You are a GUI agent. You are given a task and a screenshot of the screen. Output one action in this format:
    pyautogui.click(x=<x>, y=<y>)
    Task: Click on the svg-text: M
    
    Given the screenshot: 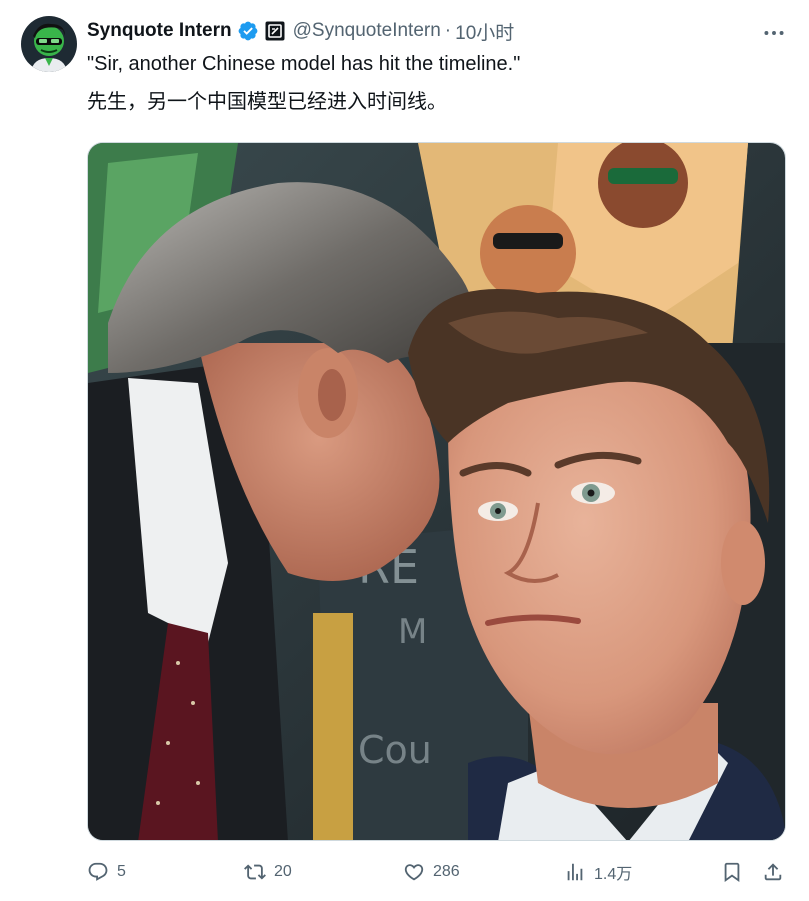 What is the action you would take?
    pyautogui.click(x=412, y=632)
    